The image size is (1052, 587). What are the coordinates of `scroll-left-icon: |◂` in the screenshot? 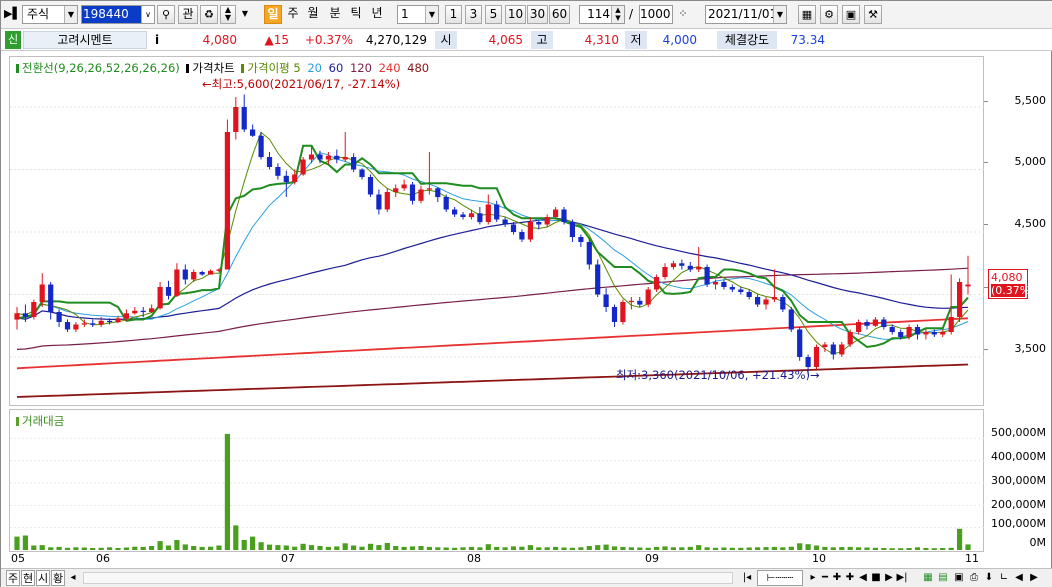 It's located at (747, 578).